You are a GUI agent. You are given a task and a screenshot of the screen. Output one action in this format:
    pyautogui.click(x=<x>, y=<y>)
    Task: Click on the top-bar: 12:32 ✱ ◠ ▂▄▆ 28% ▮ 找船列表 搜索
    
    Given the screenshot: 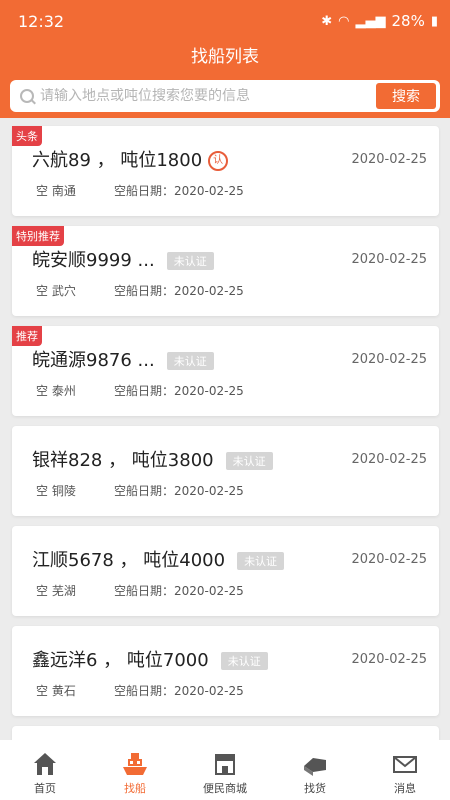 What is the action you would take?
    pyautogui.click(x=225, y=59)
    